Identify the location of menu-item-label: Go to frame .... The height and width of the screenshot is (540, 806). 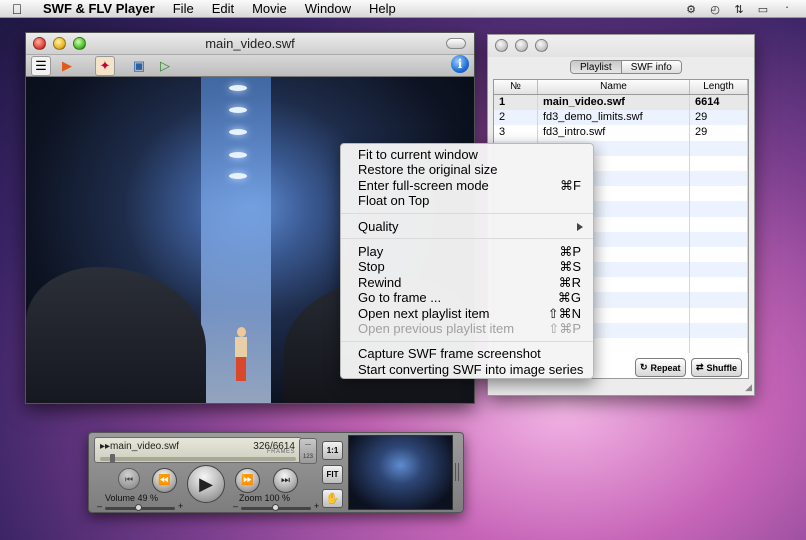
(400, 298).